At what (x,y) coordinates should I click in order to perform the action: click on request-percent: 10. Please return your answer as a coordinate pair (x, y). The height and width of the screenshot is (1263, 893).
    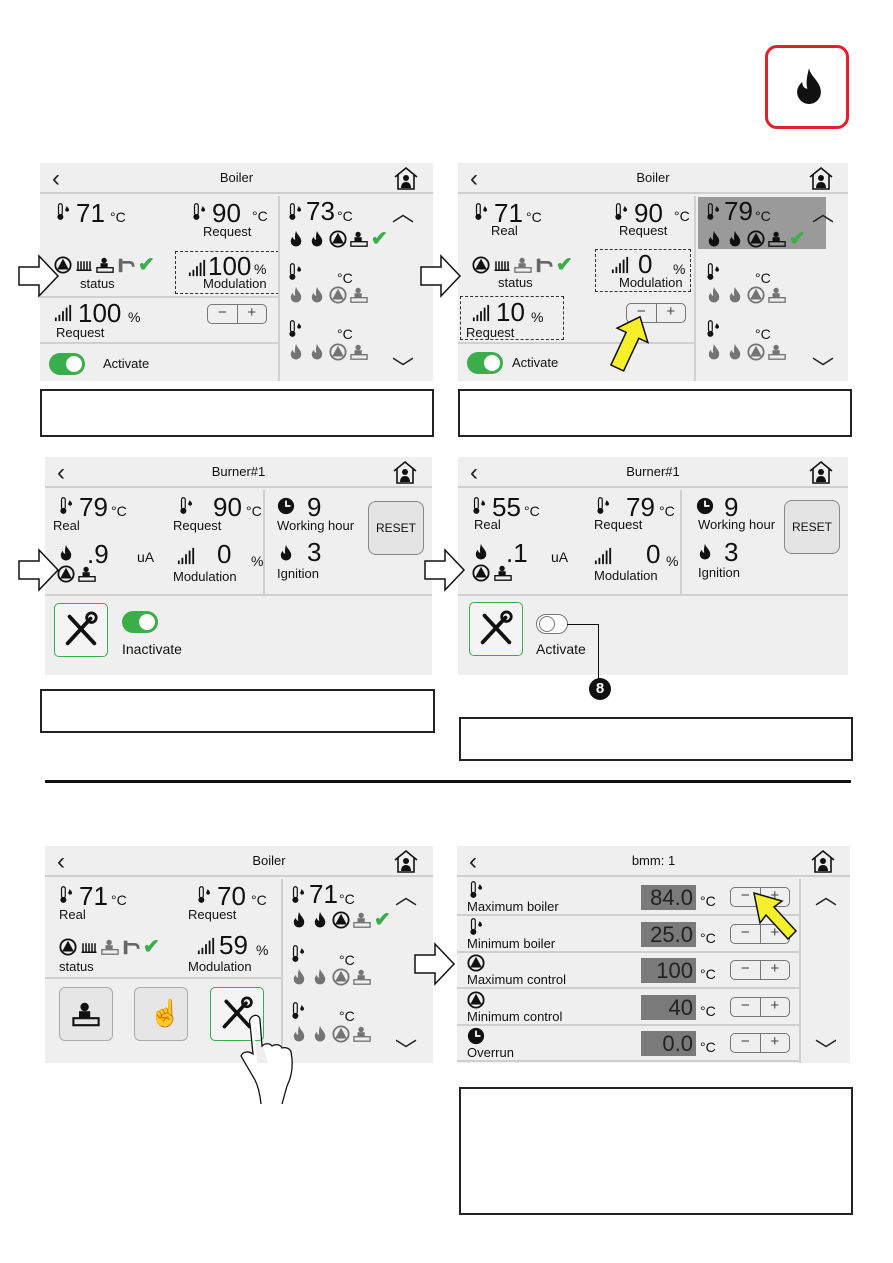
    Looking at the image, I should click on (510, 312).